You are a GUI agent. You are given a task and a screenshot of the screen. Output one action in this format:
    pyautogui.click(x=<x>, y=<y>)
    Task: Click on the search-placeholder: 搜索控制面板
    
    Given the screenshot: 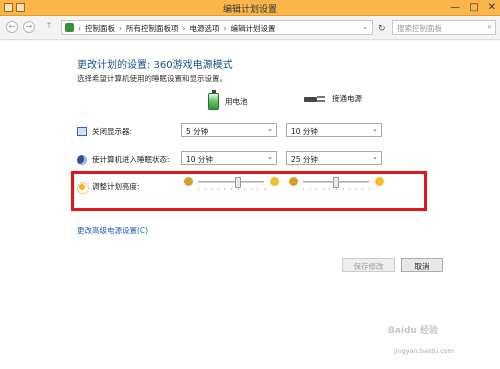 What is the action you would take?
    pyautogui.click(x=419, y=28)
    